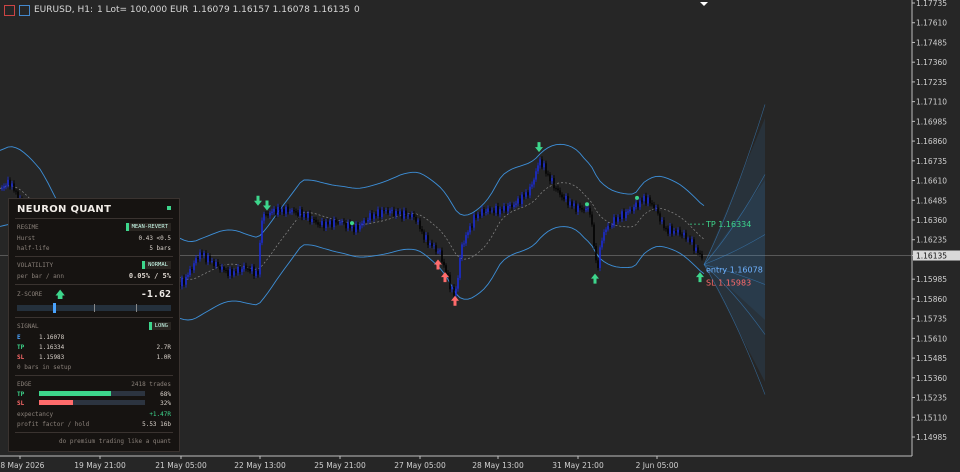 The height and width of the screenshot is (472, 960). What do you see at coordinates (9, 10) in the screenshot?
I see `chart-icon` at bounding box center [9, 10].